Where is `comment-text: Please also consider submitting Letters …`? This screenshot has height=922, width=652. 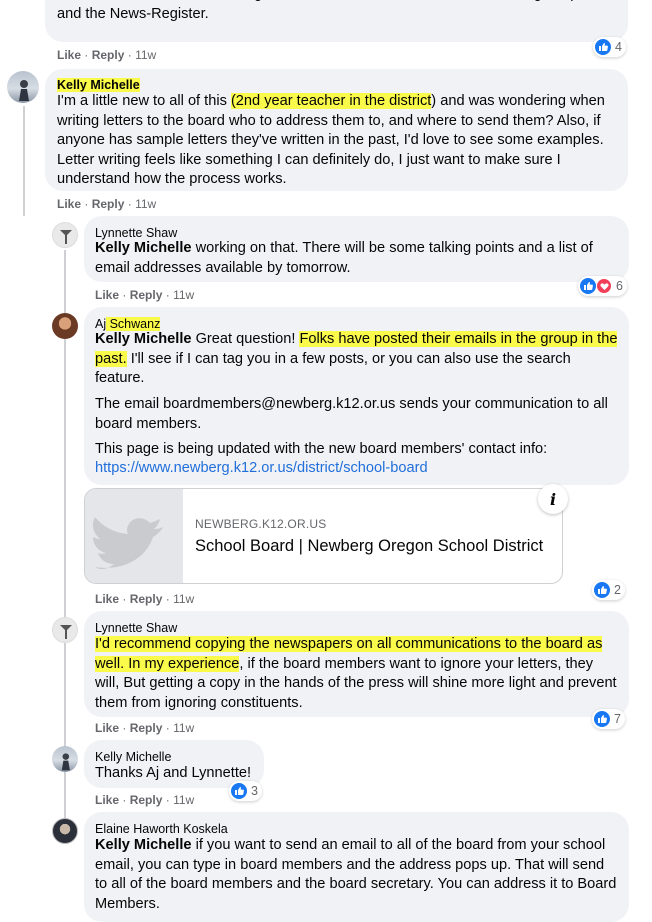 comment-text: Please also consider submitting Letters … is located at coordinates (327, 11).